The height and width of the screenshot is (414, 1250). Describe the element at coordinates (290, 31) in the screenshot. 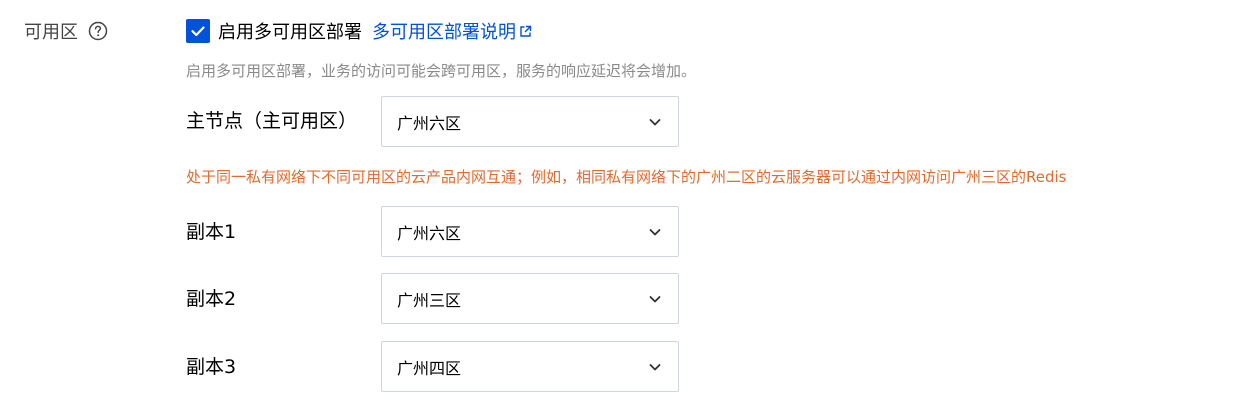

I see `multi-az-checkbox-label: 启用多可用区部署` at that location.